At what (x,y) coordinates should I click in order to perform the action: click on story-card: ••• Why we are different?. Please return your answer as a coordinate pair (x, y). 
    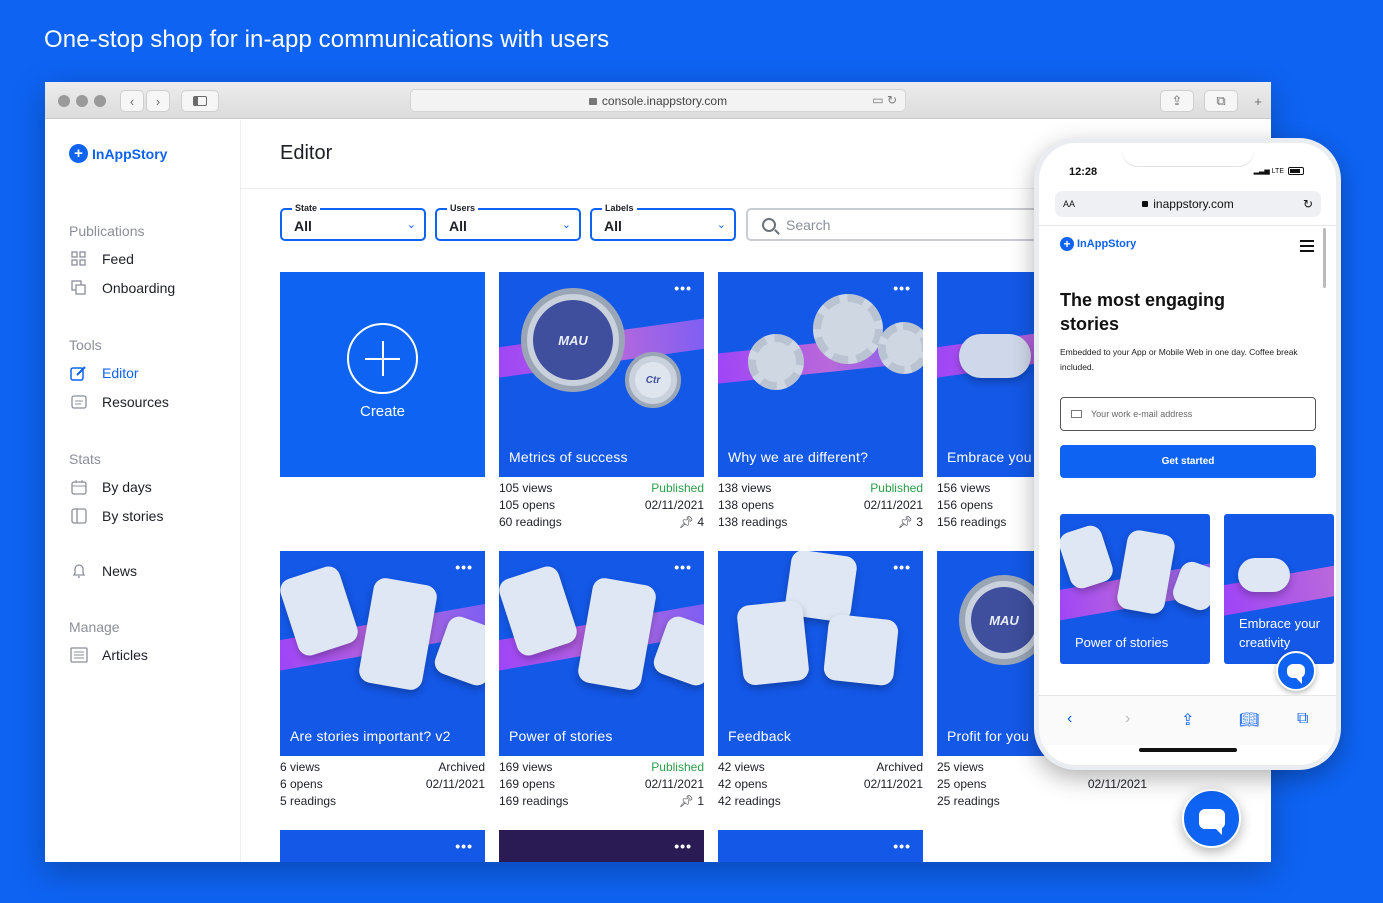
    Looking at the image, I should click on (820, 374).